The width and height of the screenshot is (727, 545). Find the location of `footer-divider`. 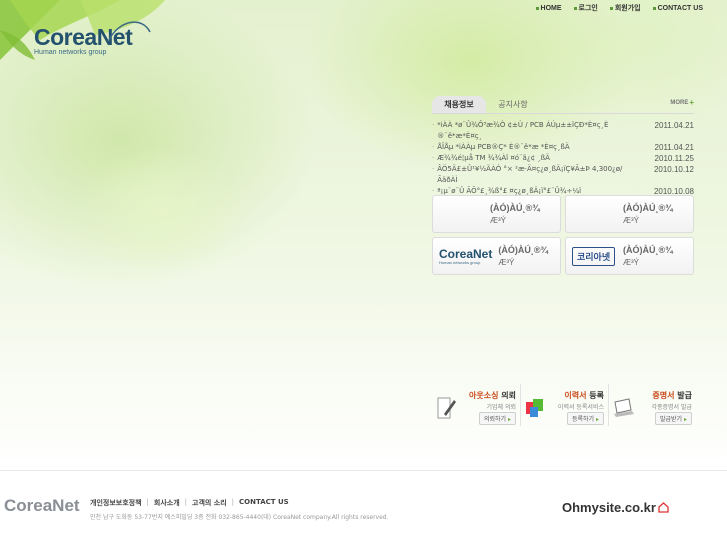

footer-divider is located at coordinates (363, 470).